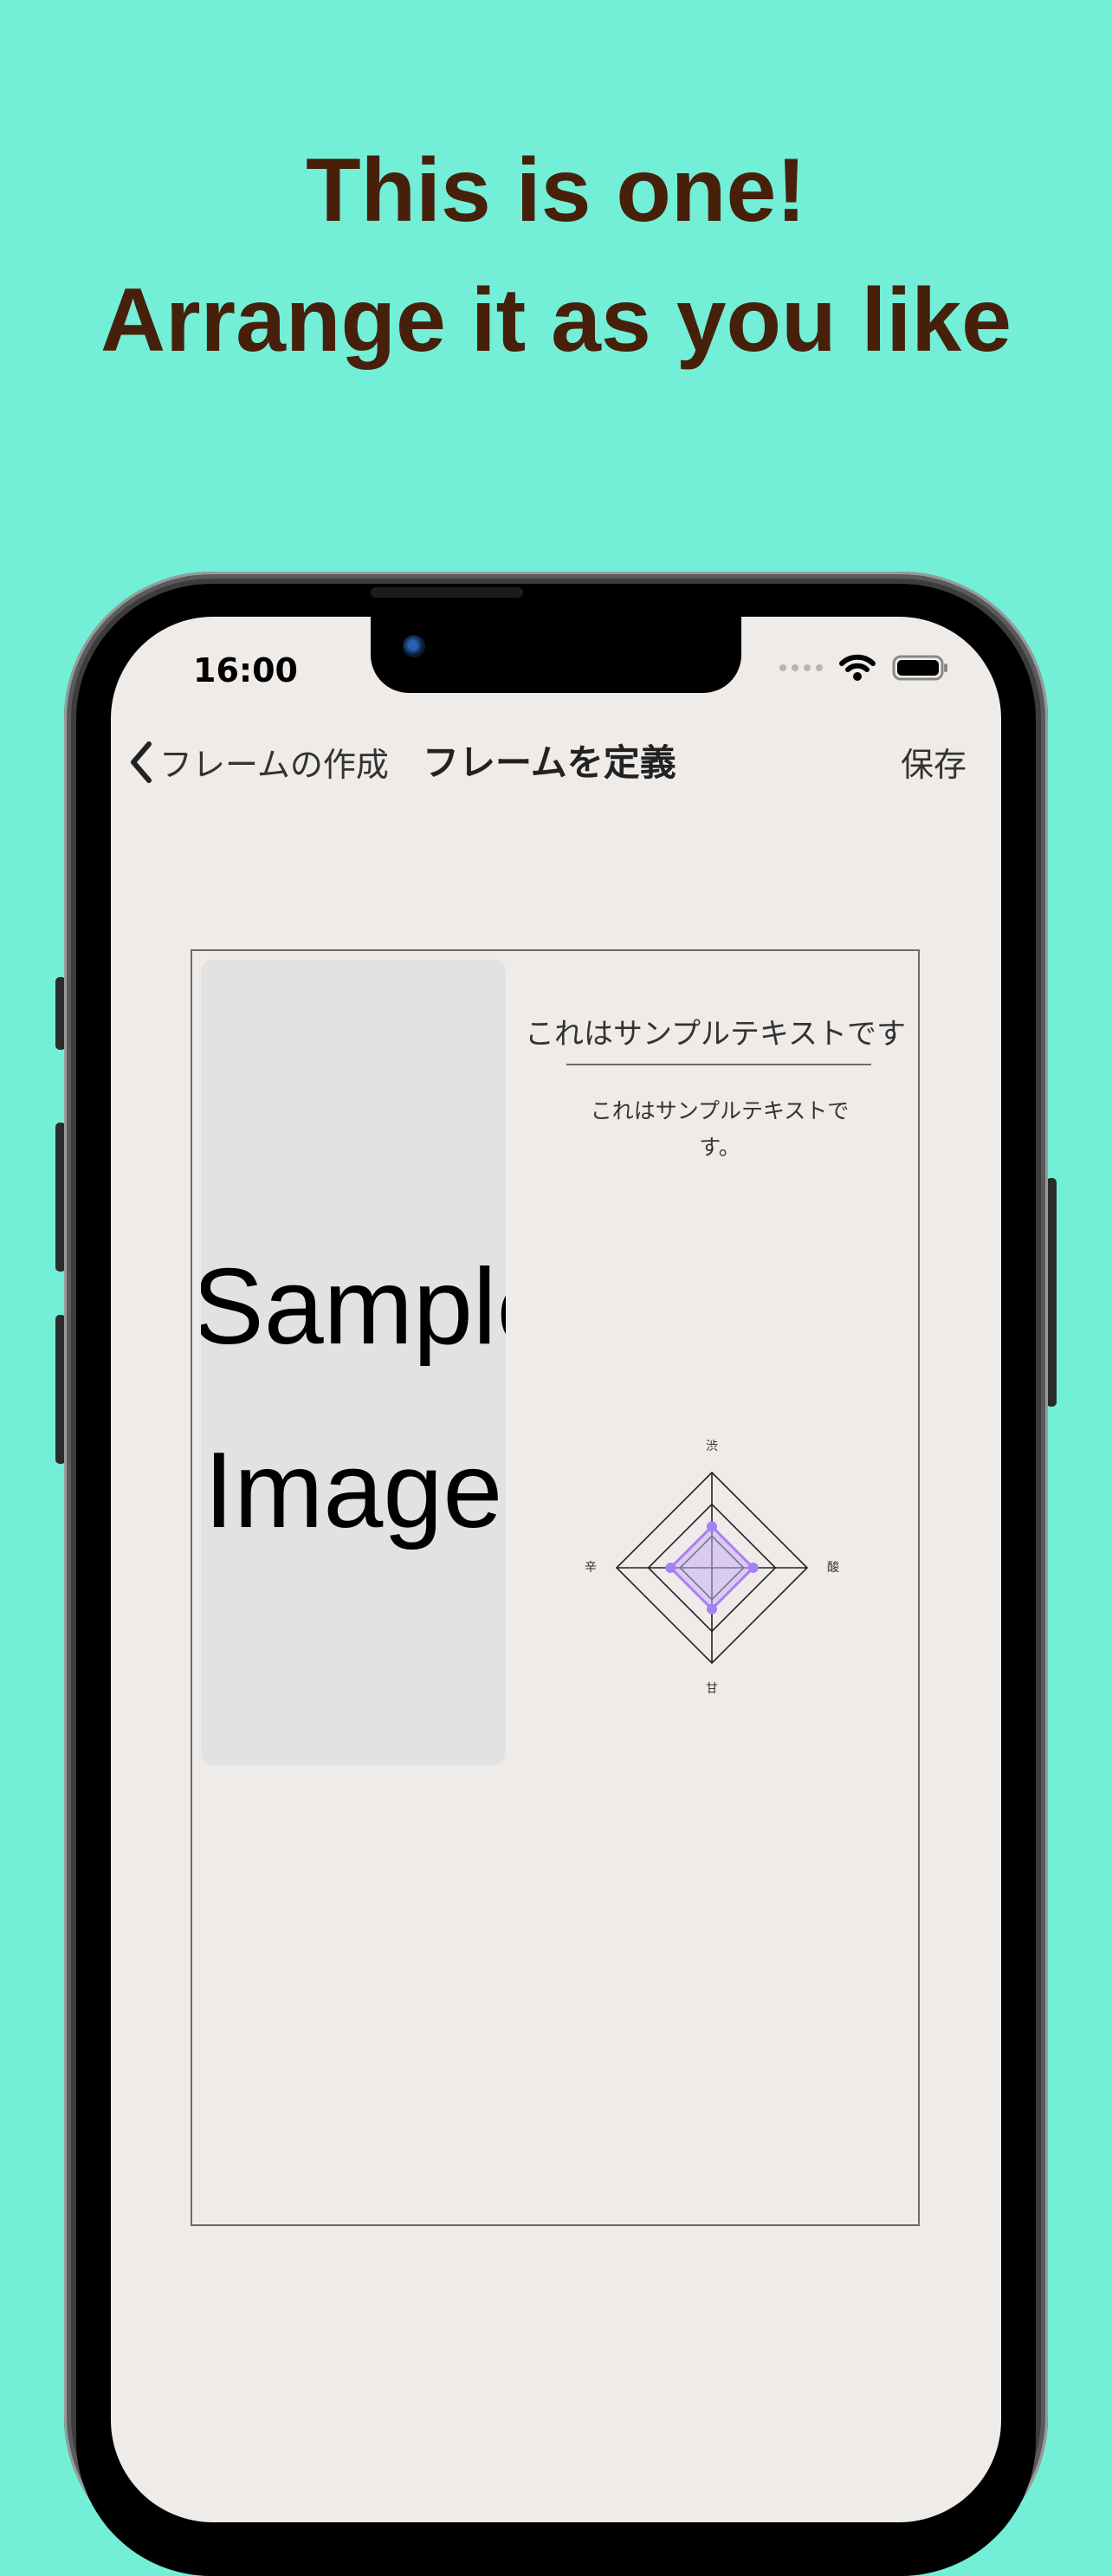 The image size is (1112, 2576). I want to click on wifi-icon, so click(857, 667).